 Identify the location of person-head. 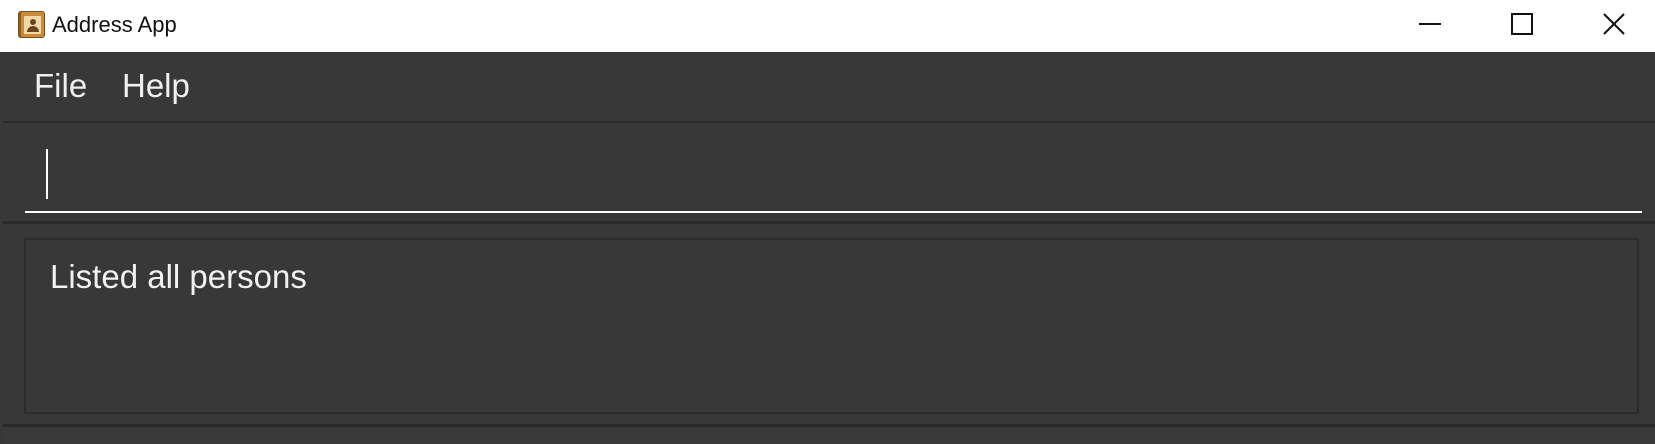
(33, 22).